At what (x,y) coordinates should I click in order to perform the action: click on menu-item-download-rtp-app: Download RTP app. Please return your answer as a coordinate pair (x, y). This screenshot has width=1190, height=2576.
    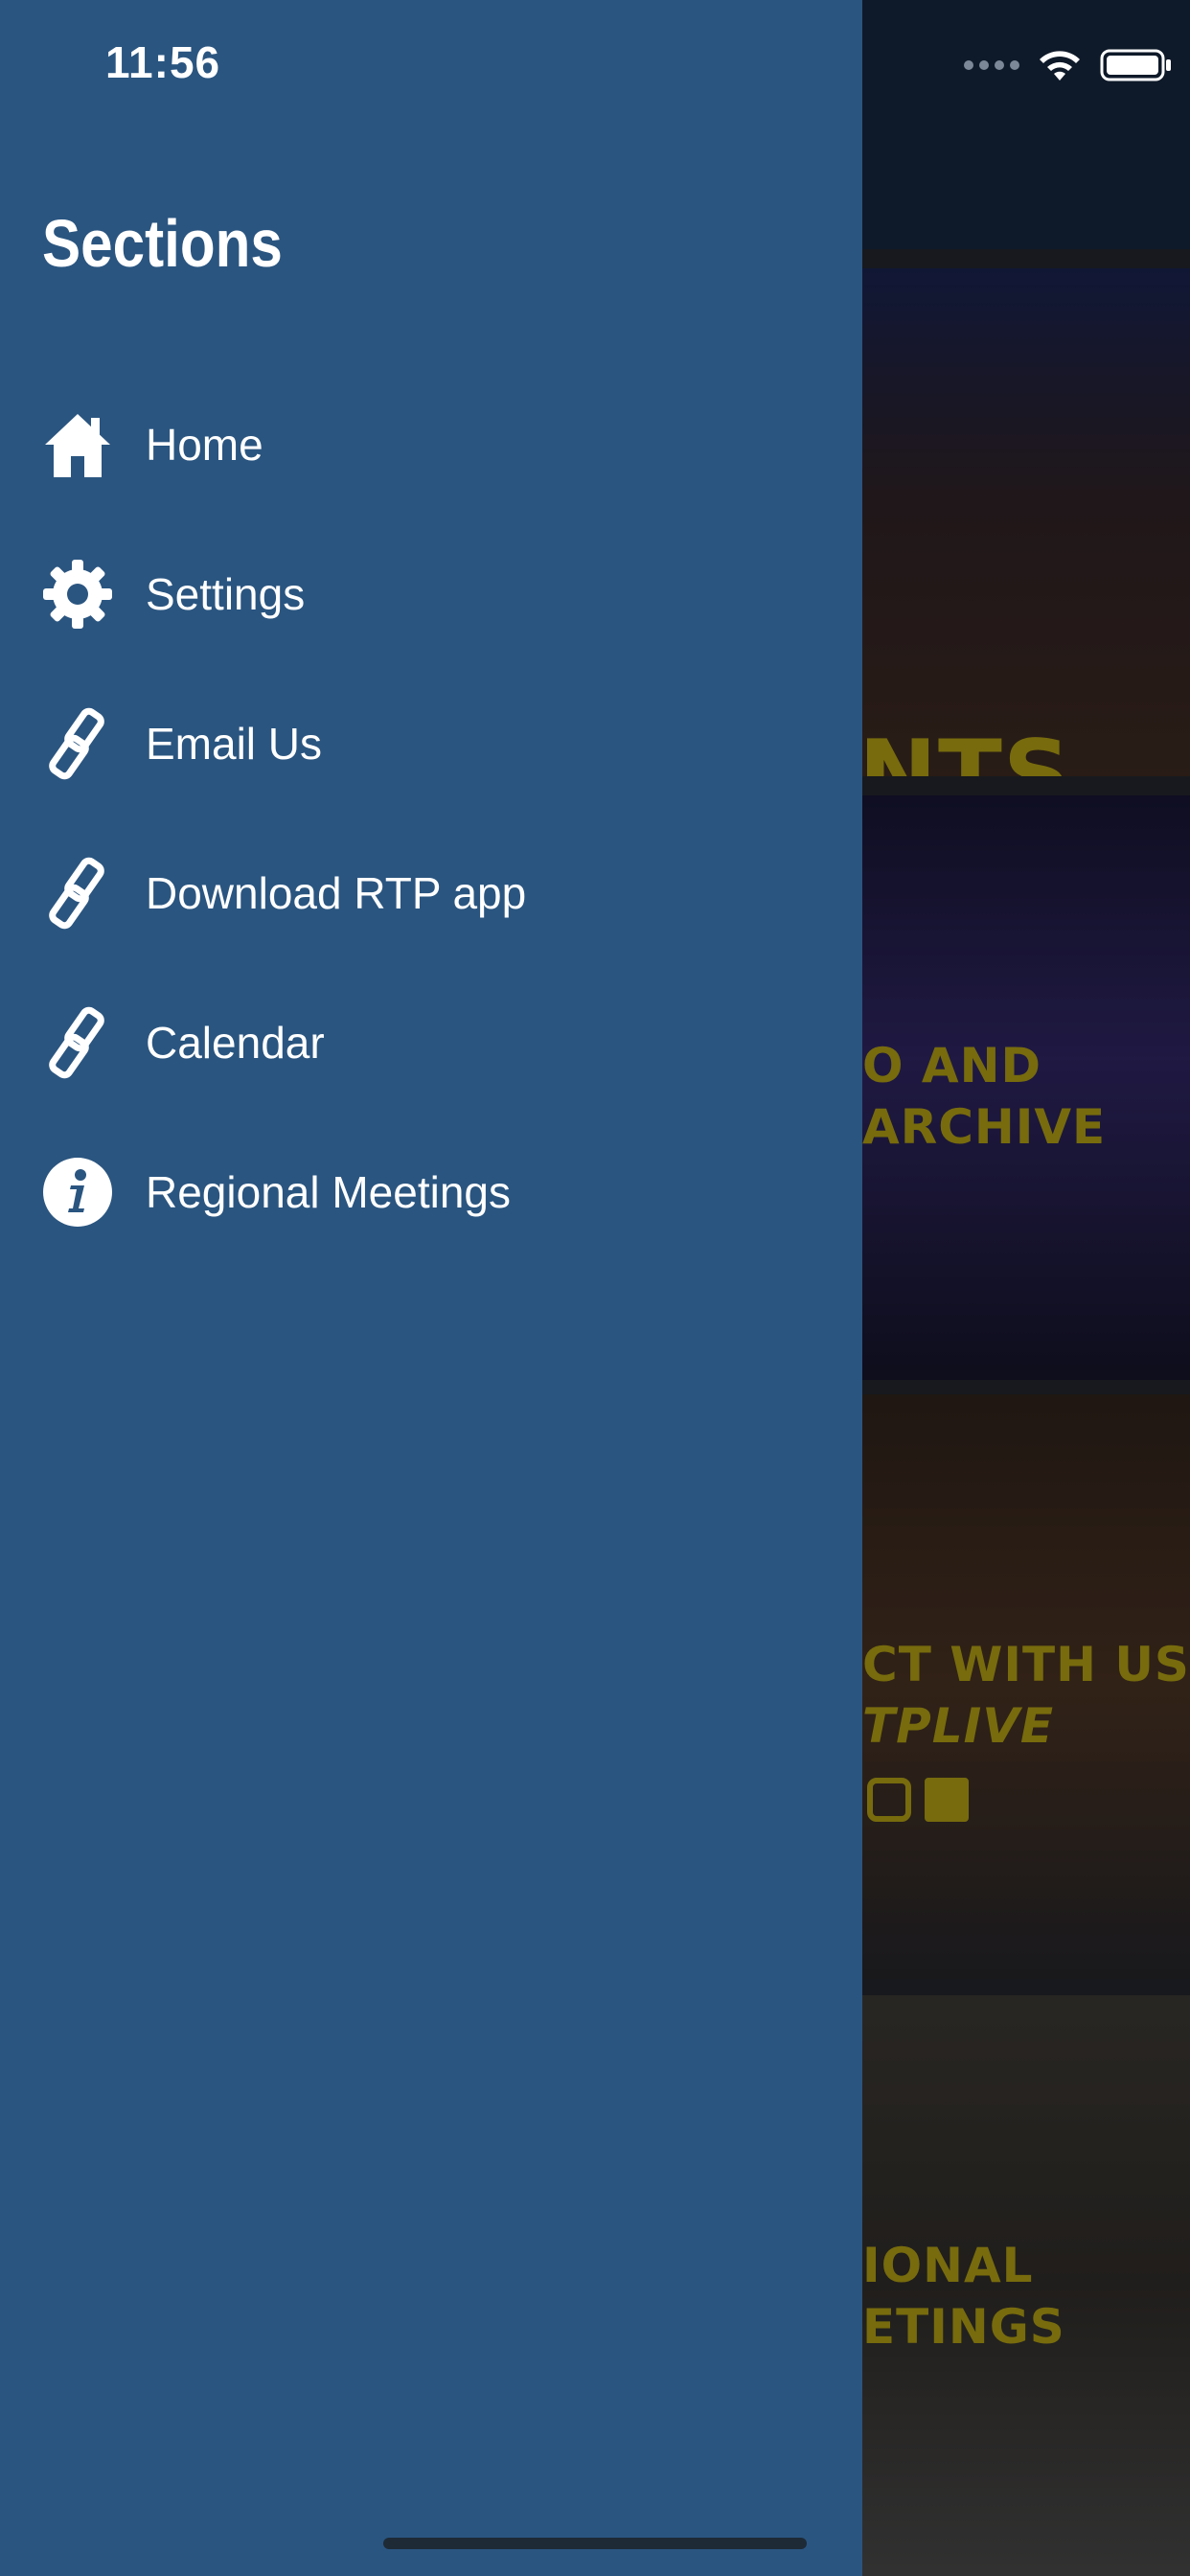
    Looking at the image, I should click on (431, 893).